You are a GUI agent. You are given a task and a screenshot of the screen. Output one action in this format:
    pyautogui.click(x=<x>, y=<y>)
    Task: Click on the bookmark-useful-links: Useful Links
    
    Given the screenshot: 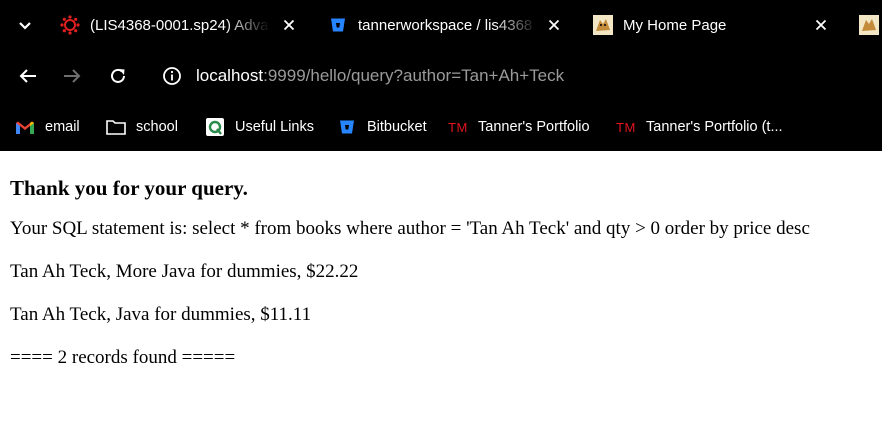 What is the action you would take?
    pyautogui.click(x=259, y=127)
    